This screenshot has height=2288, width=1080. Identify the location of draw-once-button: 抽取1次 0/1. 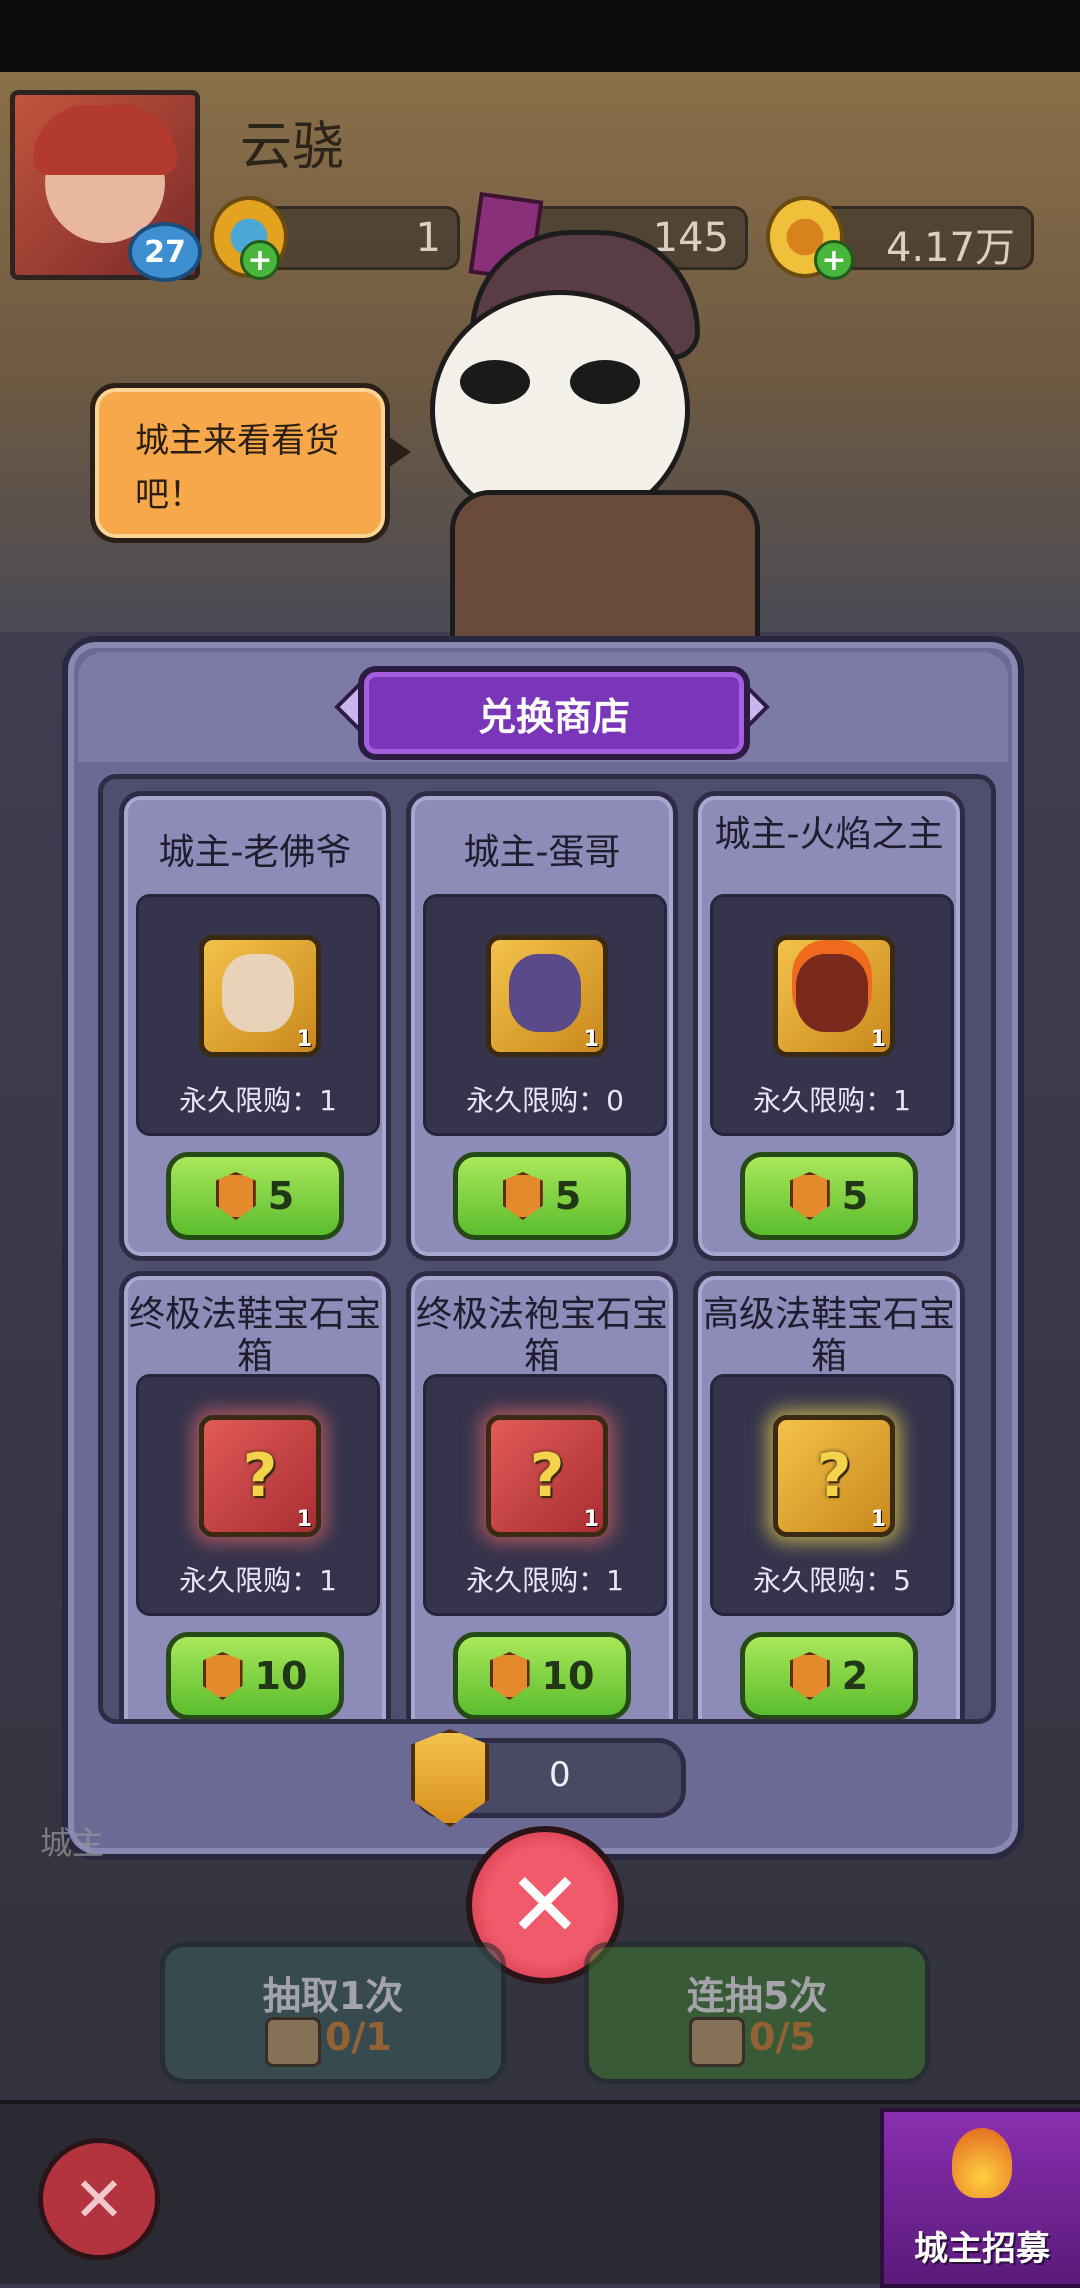
(333, 2013).